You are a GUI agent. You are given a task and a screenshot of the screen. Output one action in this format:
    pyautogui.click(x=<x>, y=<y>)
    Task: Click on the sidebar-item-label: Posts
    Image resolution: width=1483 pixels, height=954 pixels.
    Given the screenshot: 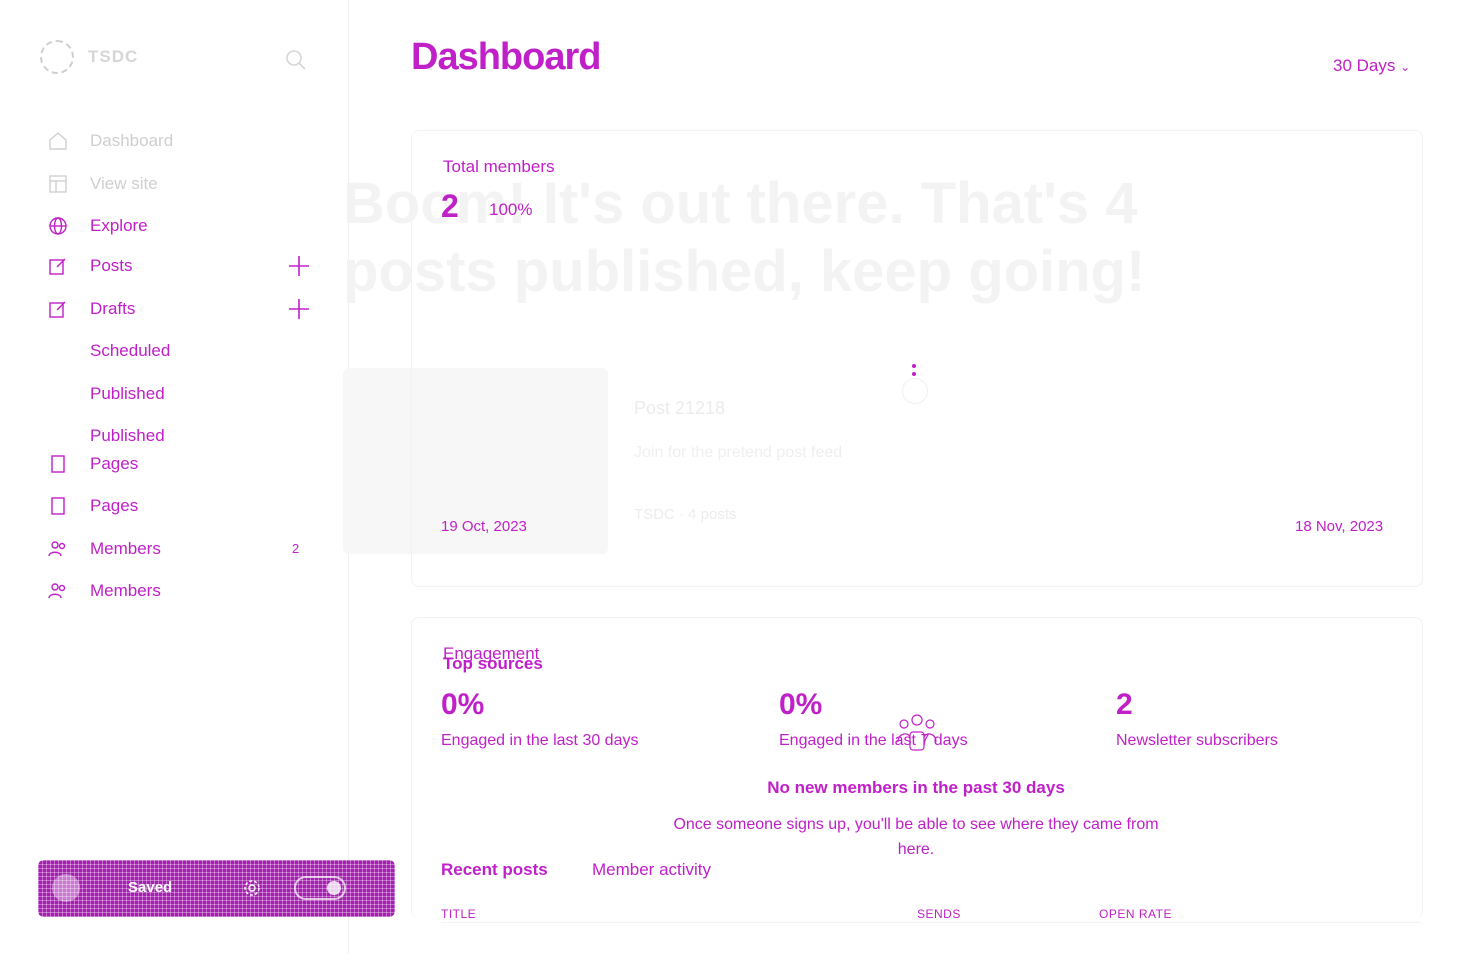 What is the action you would take?
    pyautogui.click(x=111, y=265)
    